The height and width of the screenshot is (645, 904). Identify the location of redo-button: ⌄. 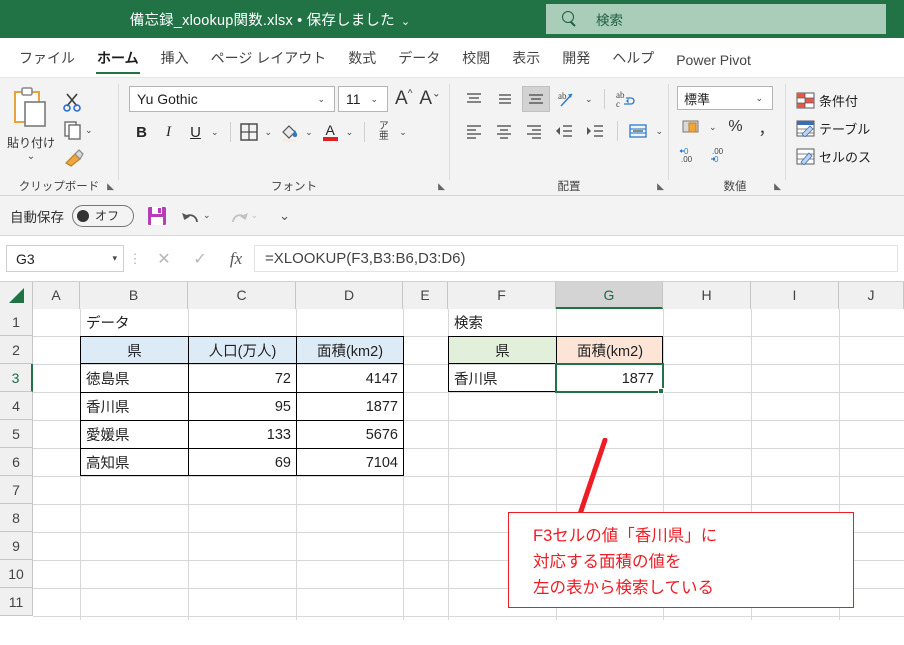
(246, 216).